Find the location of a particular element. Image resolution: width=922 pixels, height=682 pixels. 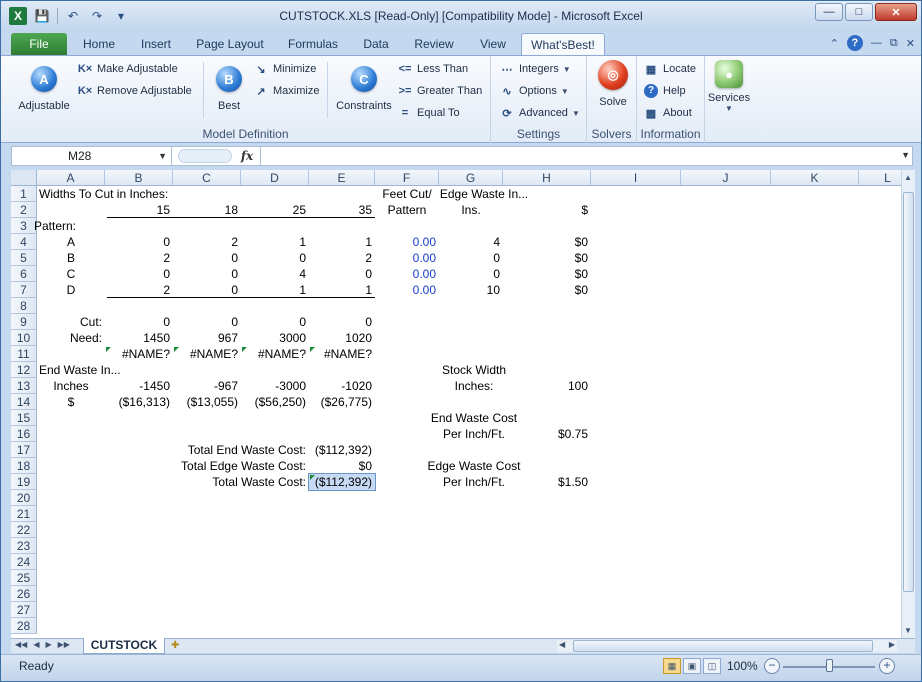

row-header-19: 19 is located at coordinates (24, 482).